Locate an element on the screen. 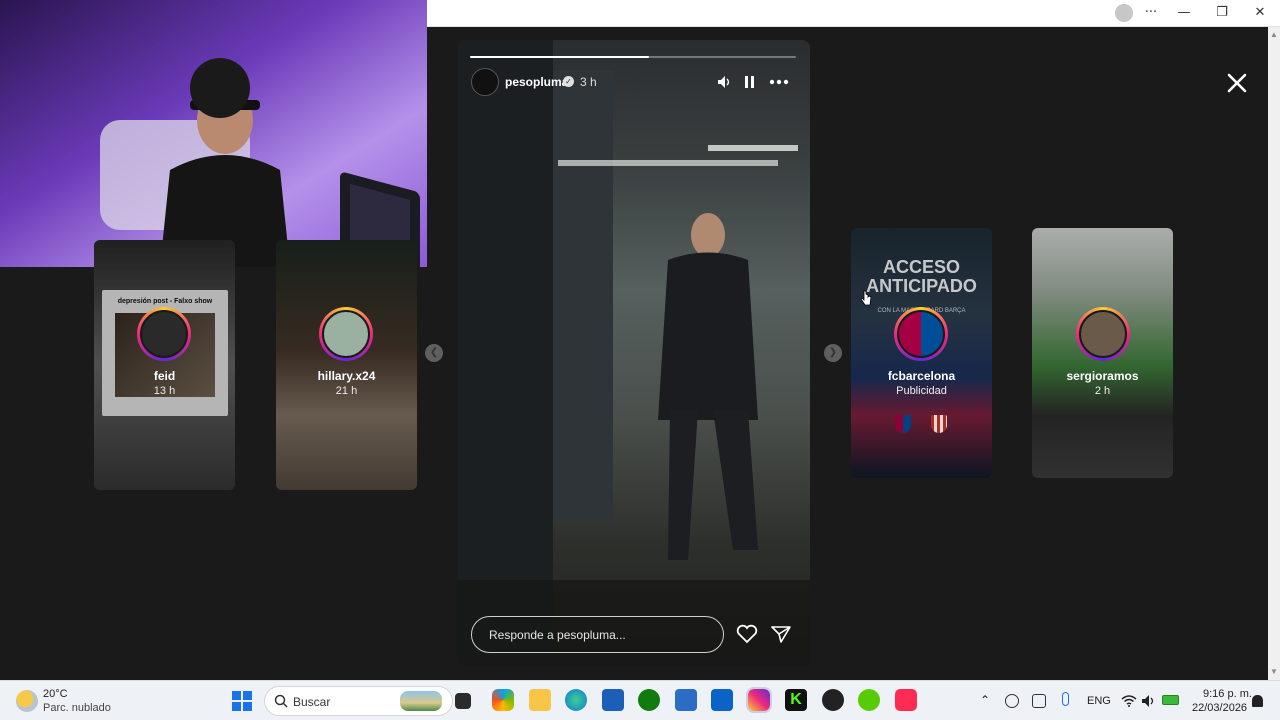 The image size is (1280, 720). verified-badge-icon: ✓ is located at coordinates (568, 81).